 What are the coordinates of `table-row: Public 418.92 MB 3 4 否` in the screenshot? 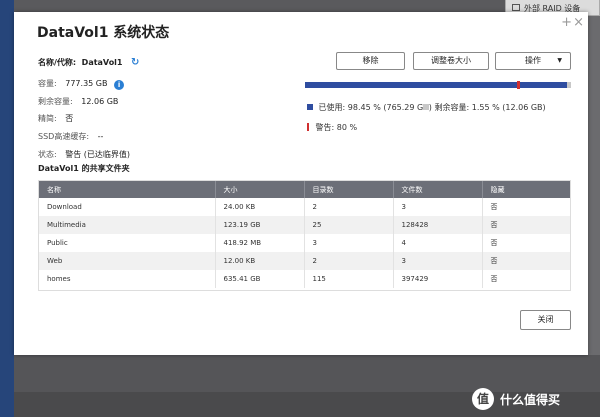 It's located at (304, 243).